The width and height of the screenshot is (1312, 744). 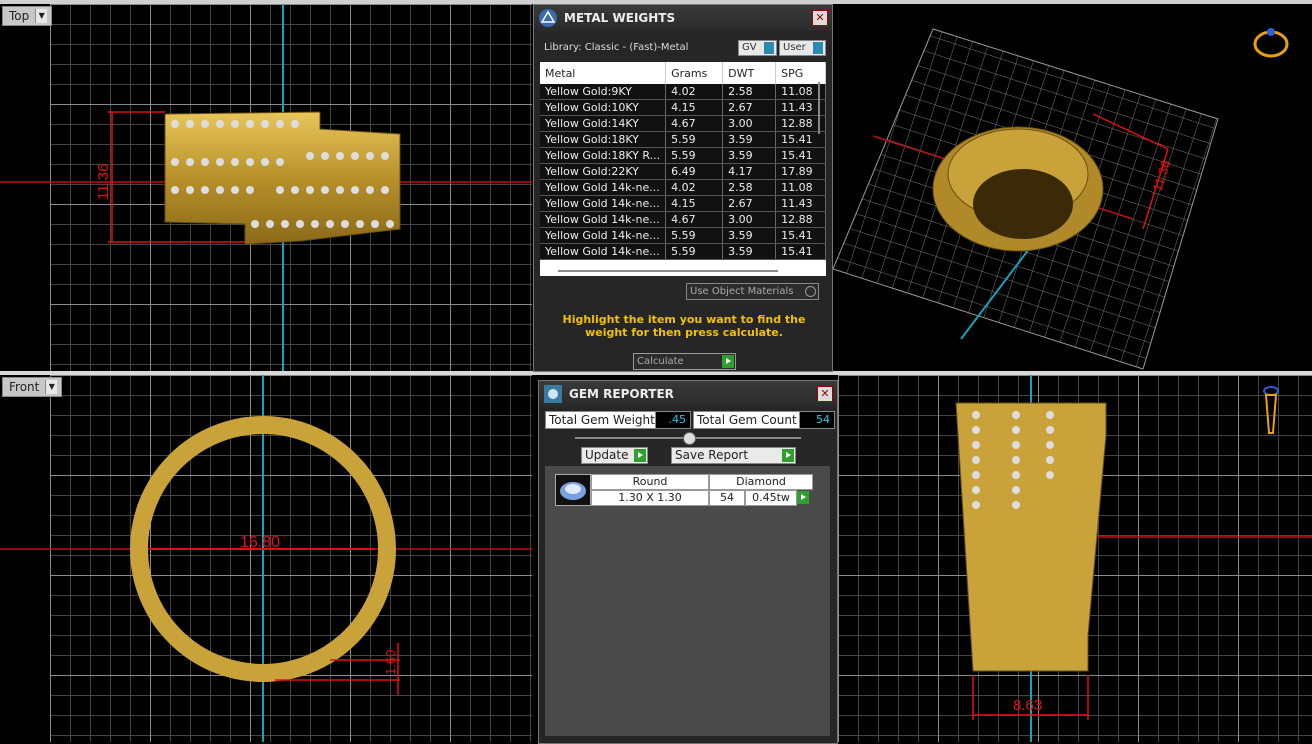 I want to click on total-gem-count-value: 54, so click(x=817, y=420).